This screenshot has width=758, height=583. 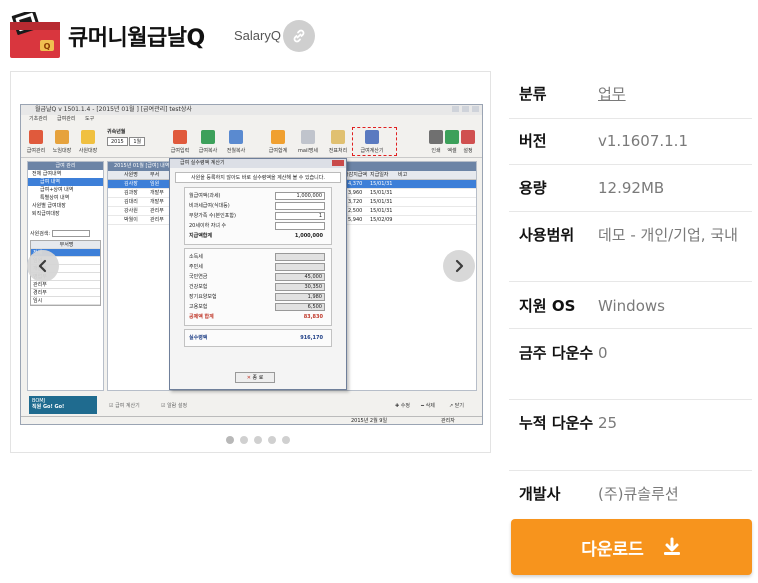 What do you see at coordinates (612, 94) in the screenshot?
I see `category-link: 업무` at bounding box center [612, 94].